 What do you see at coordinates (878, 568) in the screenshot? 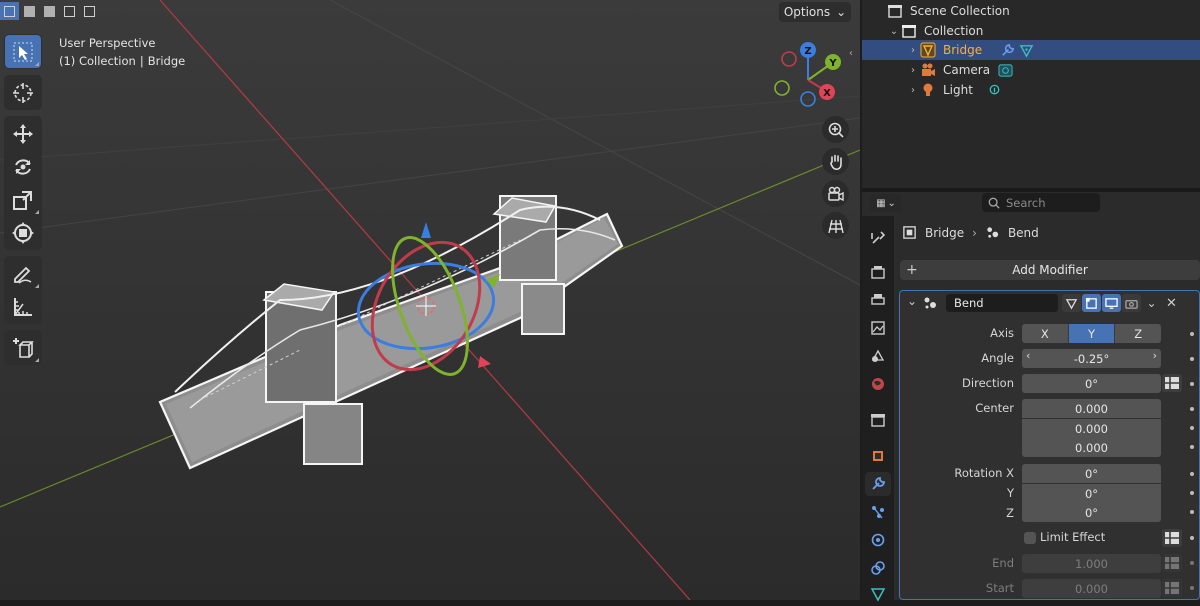
I see `tab-constraints` at bounding box center [878, 568].